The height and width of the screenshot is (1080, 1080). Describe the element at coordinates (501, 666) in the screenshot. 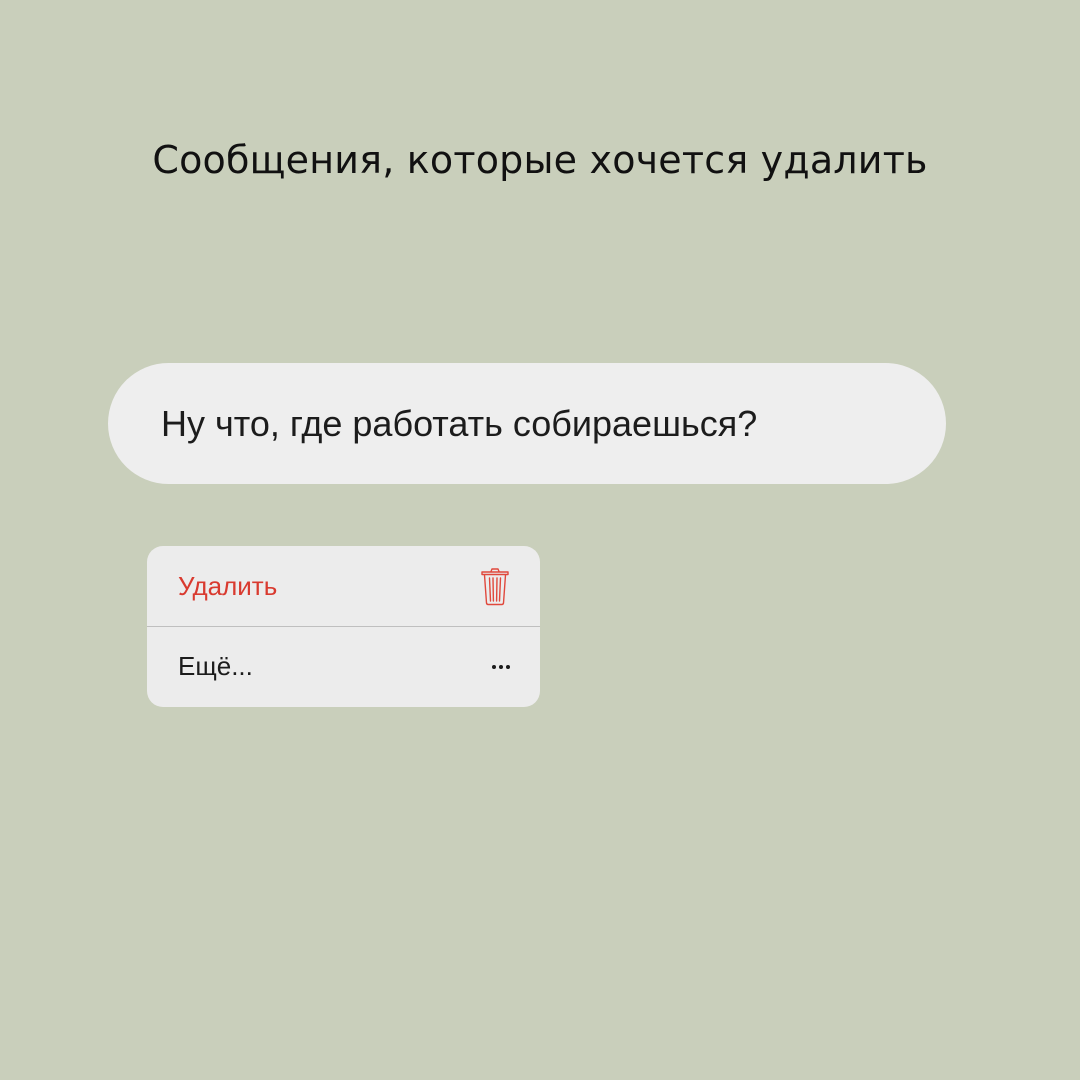

I see `more-dots-icon` at that location.